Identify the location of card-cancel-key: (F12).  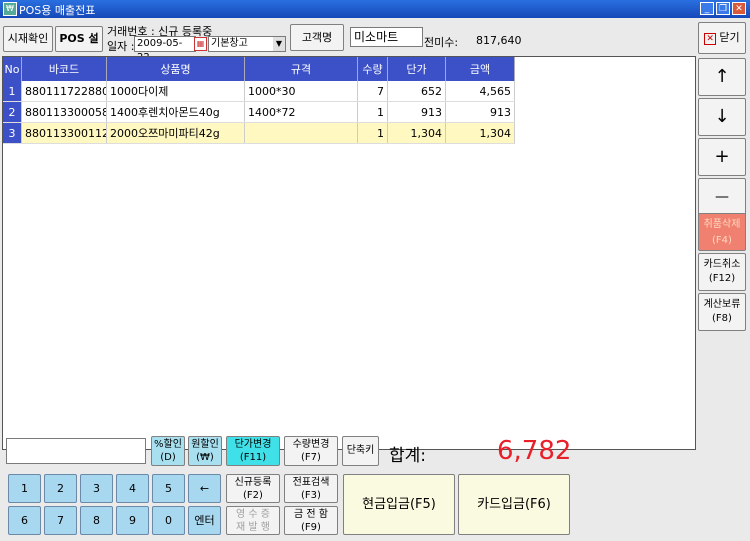
(722, 278).